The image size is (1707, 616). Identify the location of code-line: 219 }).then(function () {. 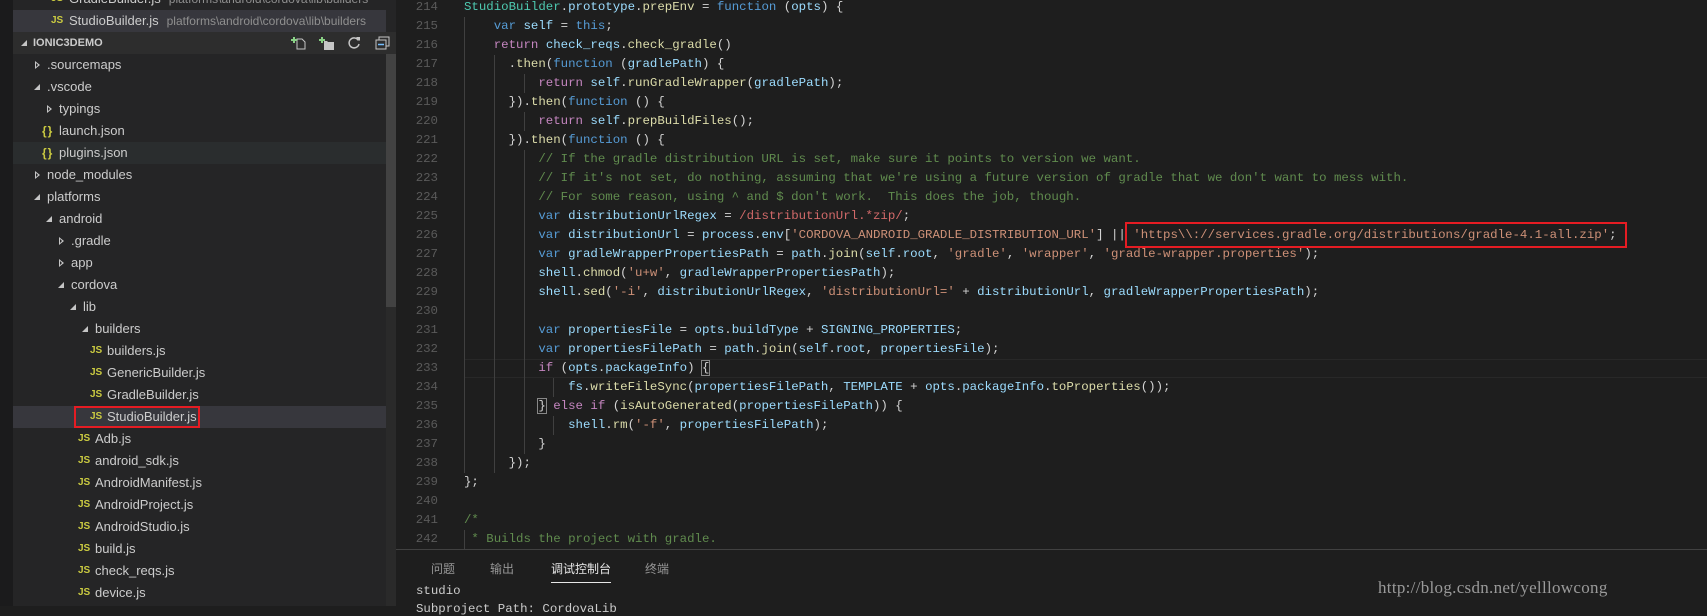
(1051, 102).